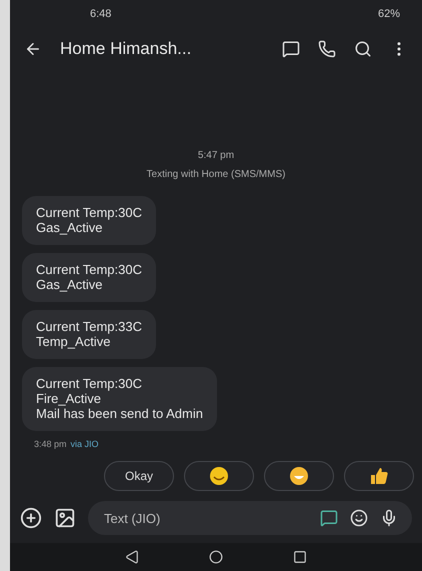  Describe the element at coordinates (389, 518) in the screenshot. I see `mic-icon` at that location.